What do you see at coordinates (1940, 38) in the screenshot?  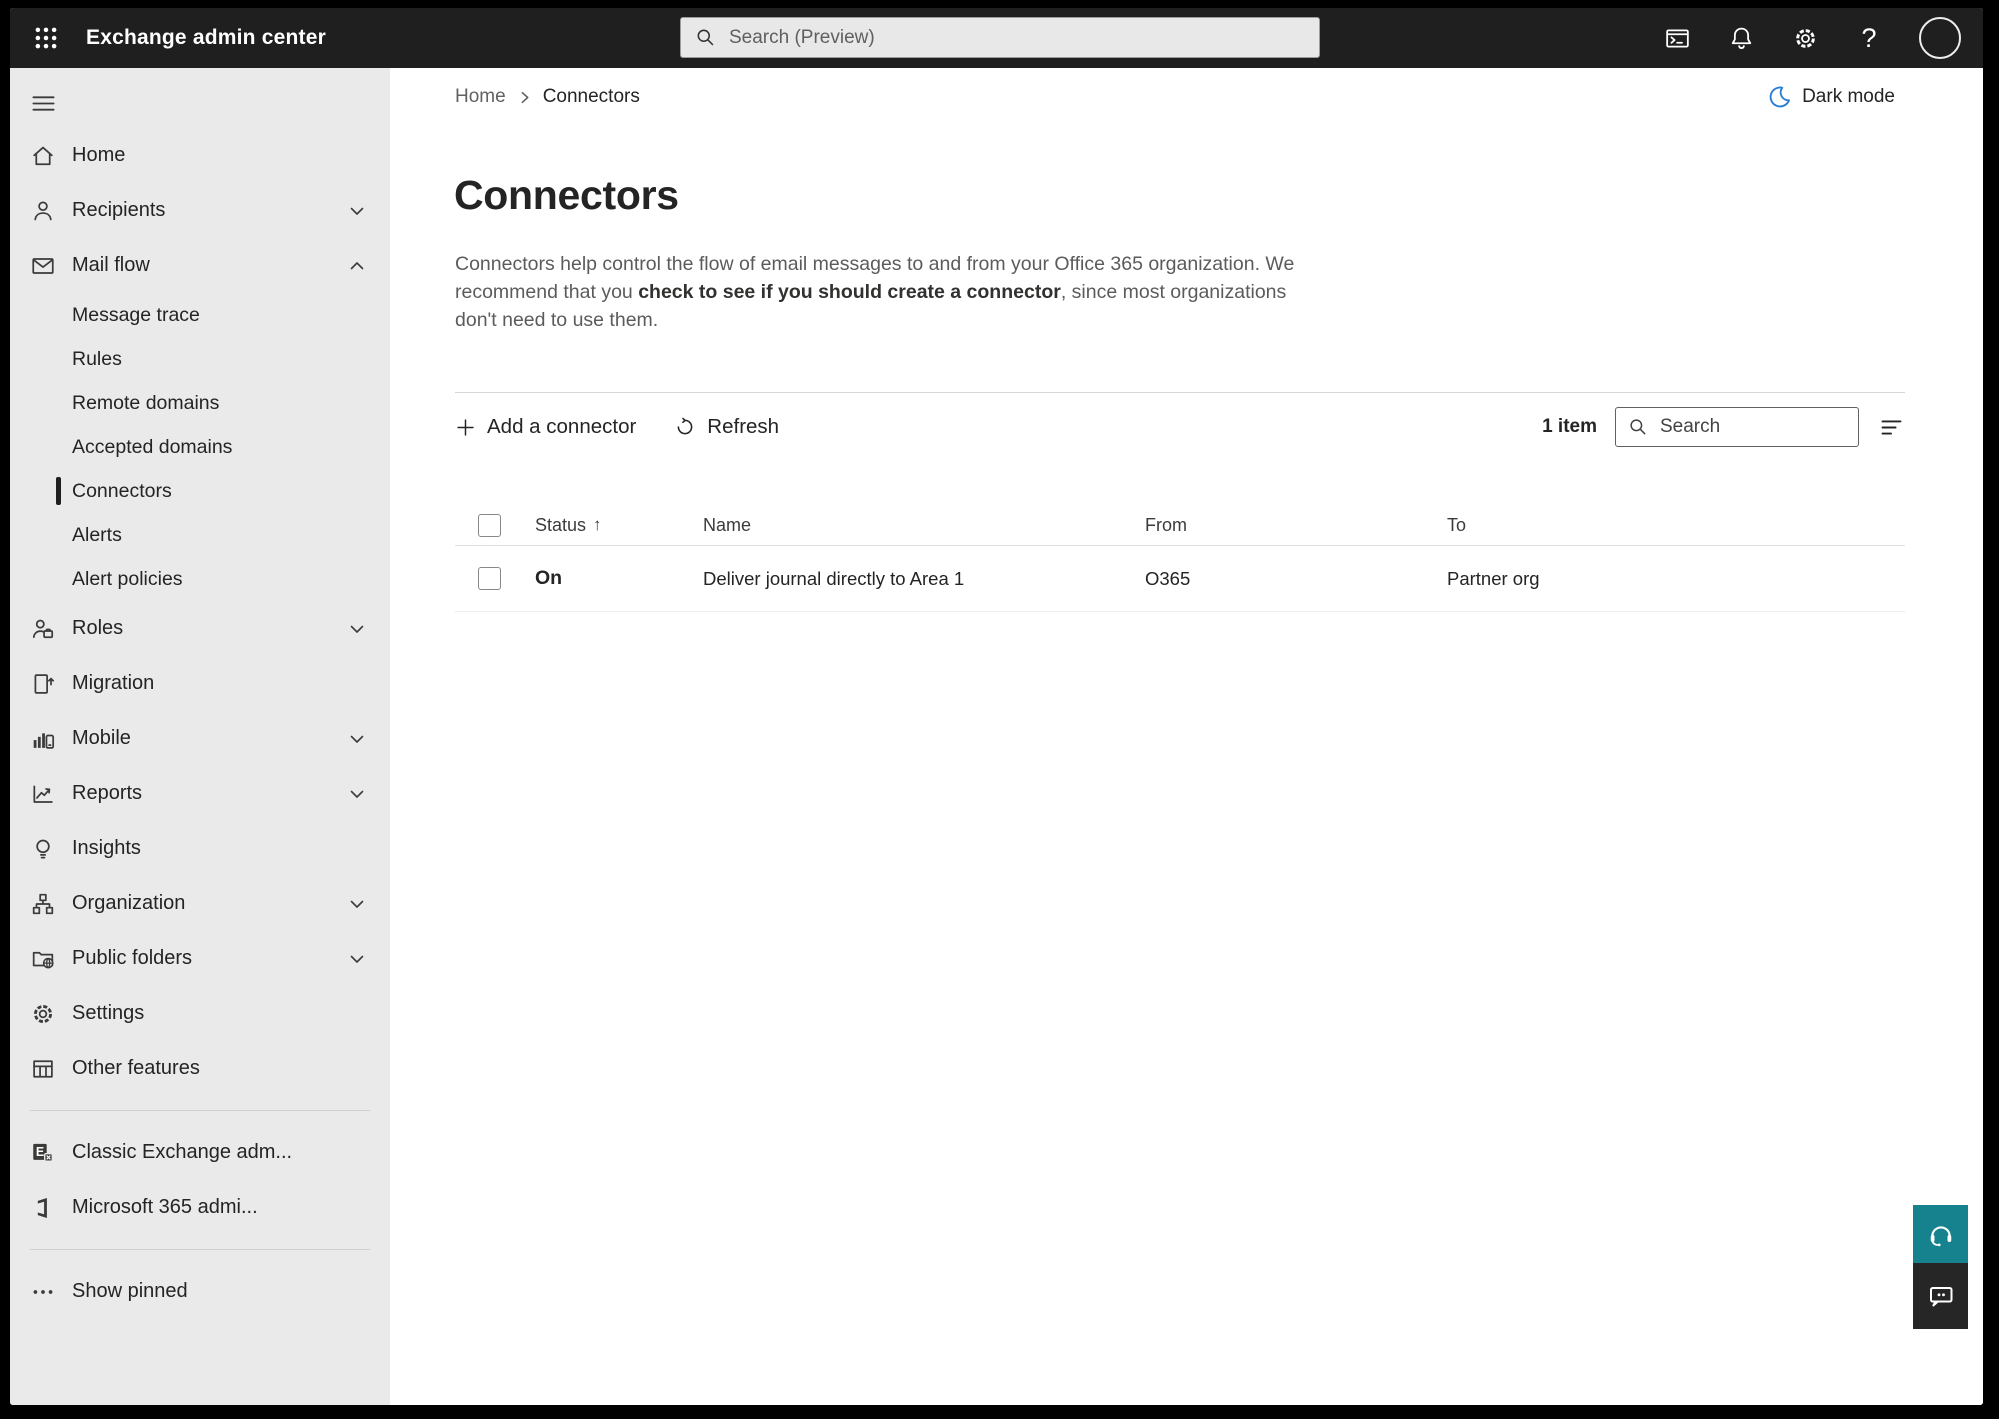 I see `account-avatar` at bounding box center [1940, 38].